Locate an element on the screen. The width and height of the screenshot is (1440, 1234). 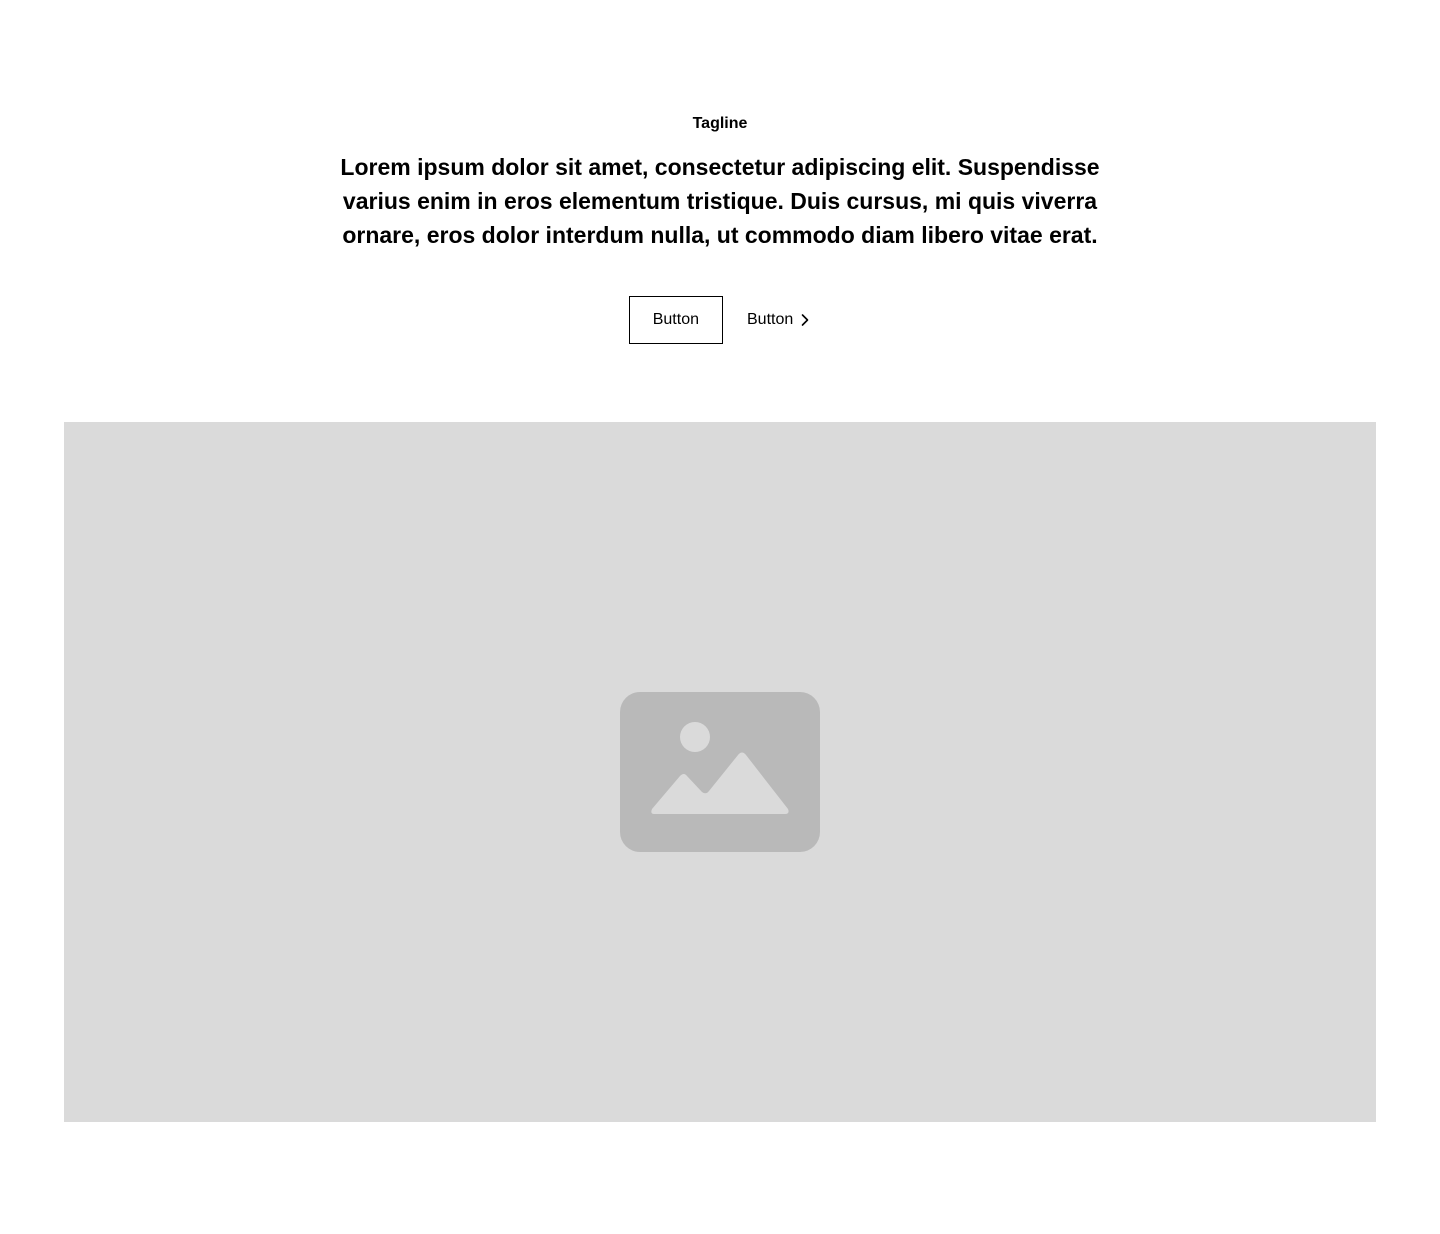
secondary-button-label: Button is located at coordinates (770, 319).